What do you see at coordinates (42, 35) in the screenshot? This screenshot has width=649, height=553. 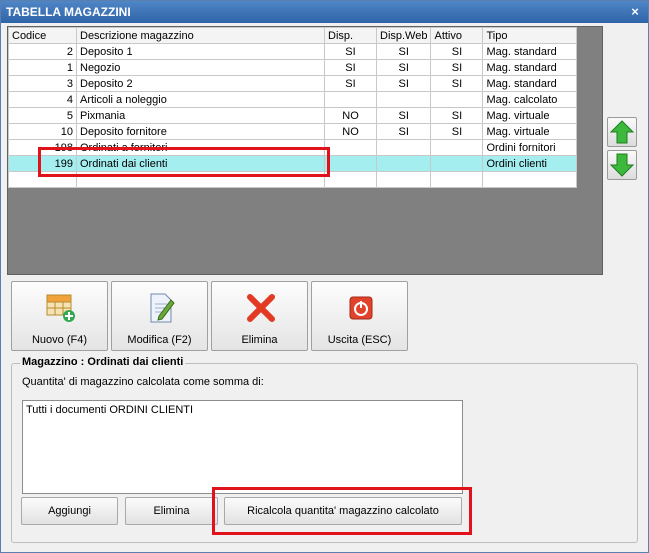 I see `column-header-code: Codice` at bounding box center [42, 35].